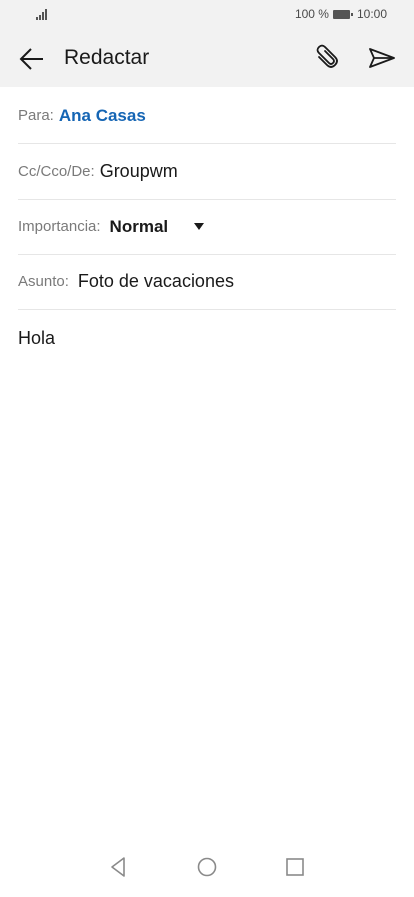 The width and height of the screenshot is (414, 897). What do you see at coordinates (207, 15) in the screenshot?
I see `status-bar: 100 % 10:00` at bounding box center [207, 15].